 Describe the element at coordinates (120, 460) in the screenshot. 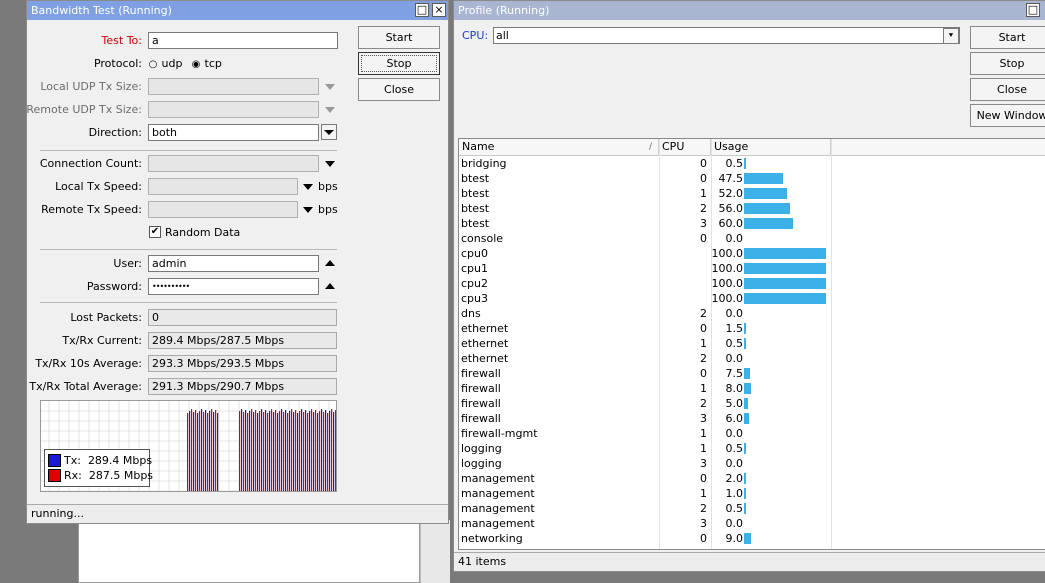

I see `legend-tx-value: 289.4 Mbps` at that location.